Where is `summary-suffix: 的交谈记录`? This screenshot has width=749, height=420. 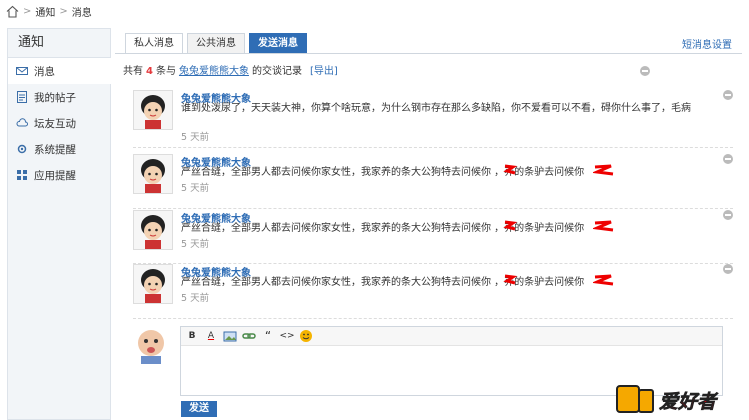 summary-suffix: 的交谈记录 is located at coordinates (276, 71).